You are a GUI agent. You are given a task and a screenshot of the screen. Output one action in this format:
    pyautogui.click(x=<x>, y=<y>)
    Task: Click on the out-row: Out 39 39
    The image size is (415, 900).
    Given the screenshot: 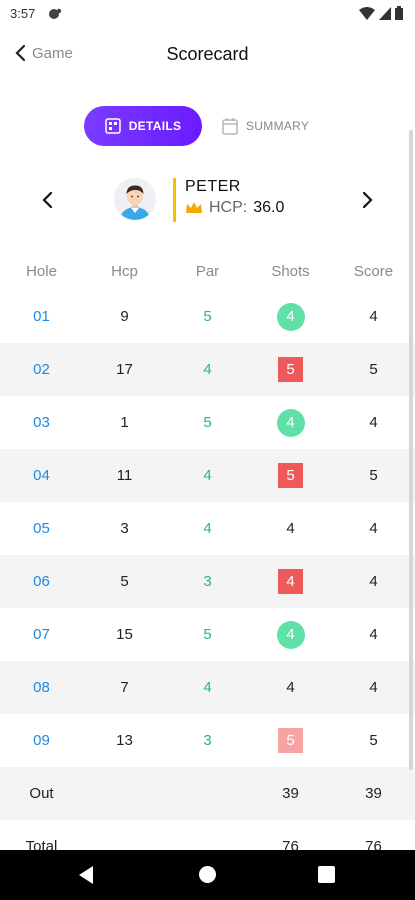 What is the action you would take?
    pyautogui.click(x=207, y=793)
    